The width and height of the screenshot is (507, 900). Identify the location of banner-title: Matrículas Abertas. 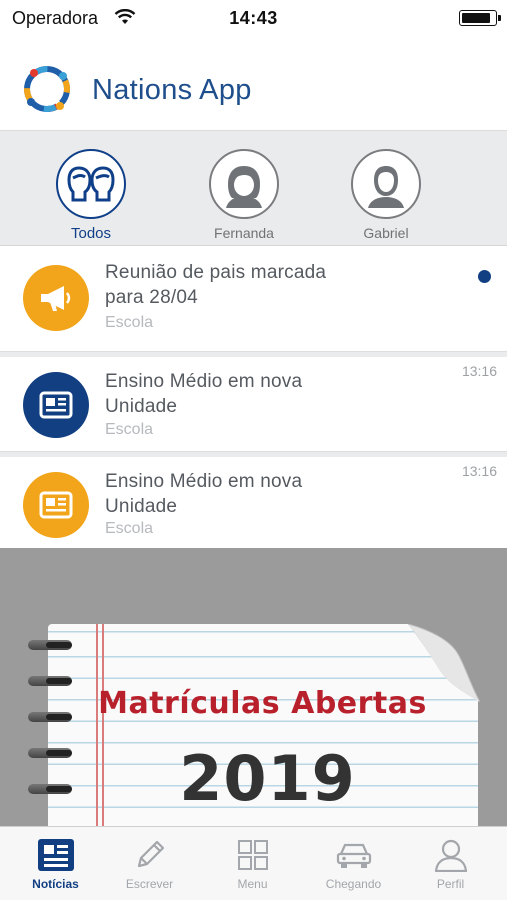
(262, 703).